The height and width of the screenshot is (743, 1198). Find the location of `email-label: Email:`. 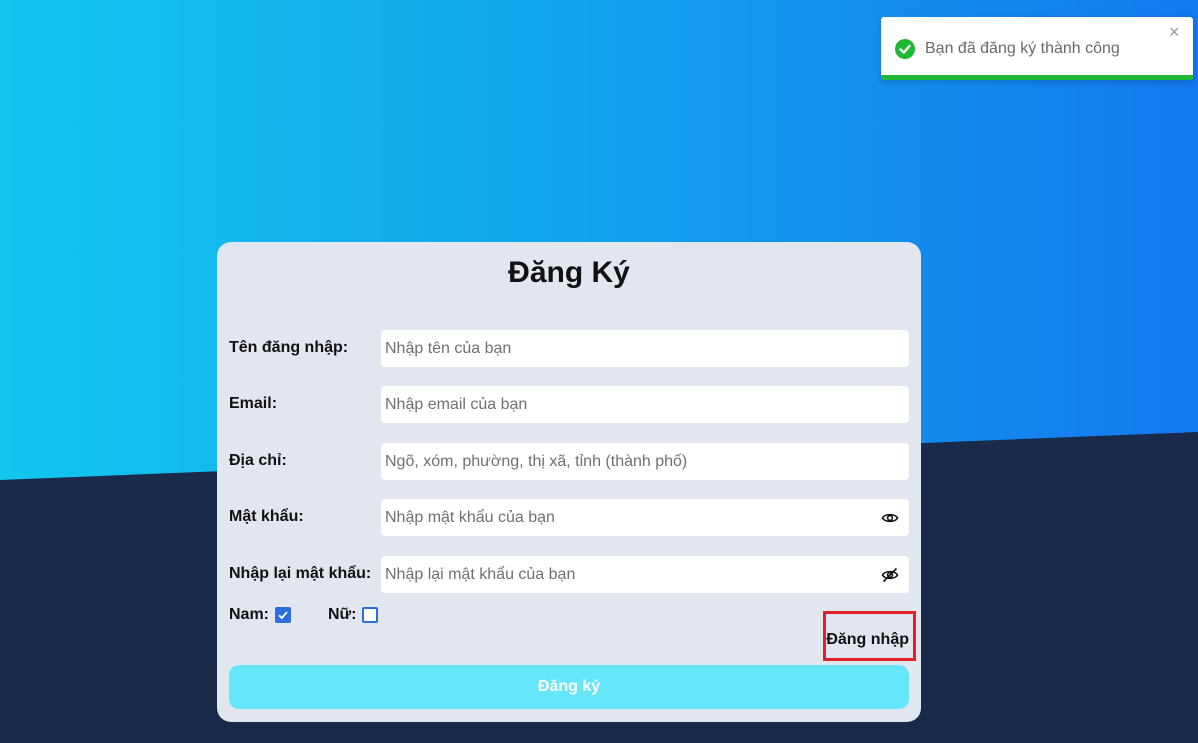

email-label: Email: is located at coordinates (253, 403).